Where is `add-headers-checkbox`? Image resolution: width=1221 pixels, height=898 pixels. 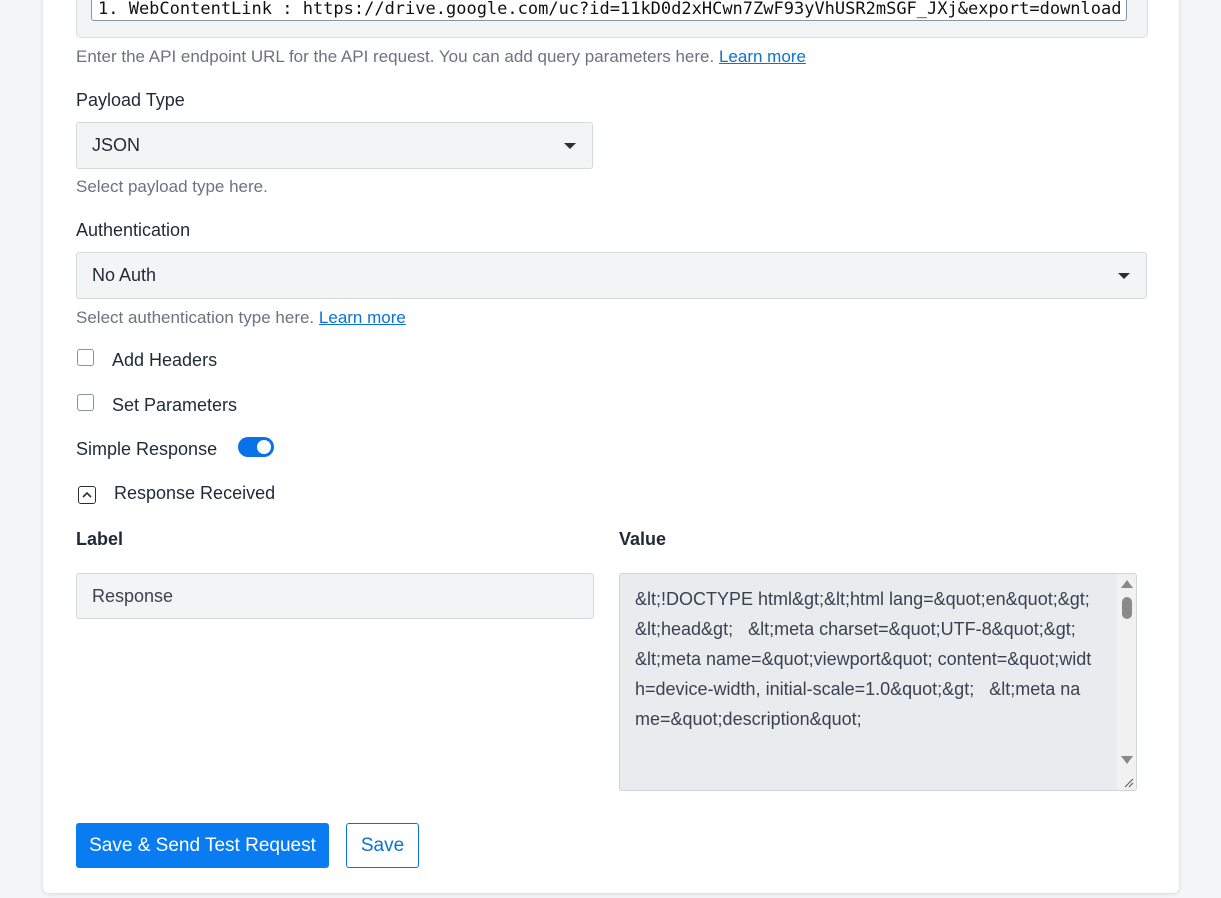
add-headers-checkbox is located at coordinates (85, 357).